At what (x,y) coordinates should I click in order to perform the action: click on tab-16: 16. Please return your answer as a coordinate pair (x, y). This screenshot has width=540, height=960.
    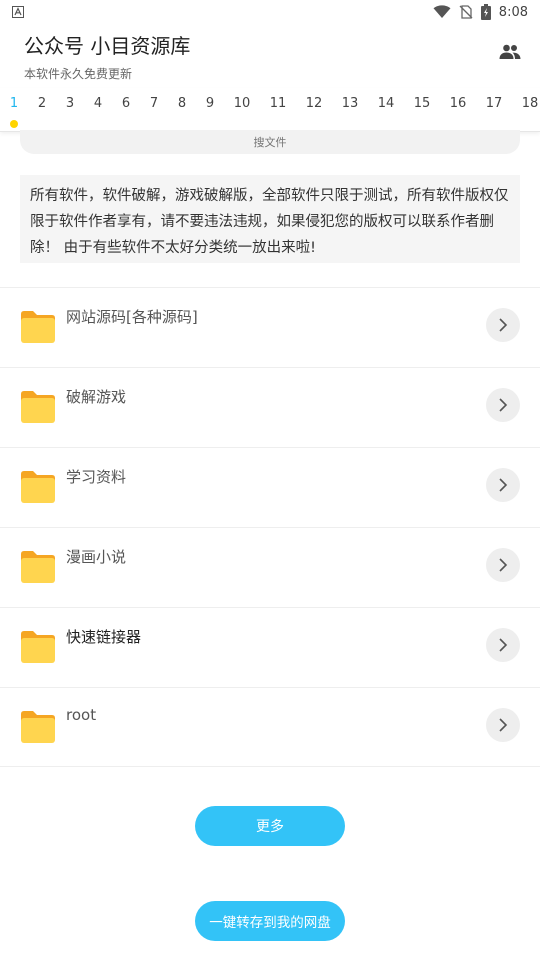
    Looking at the image, I should click on (458, 103).